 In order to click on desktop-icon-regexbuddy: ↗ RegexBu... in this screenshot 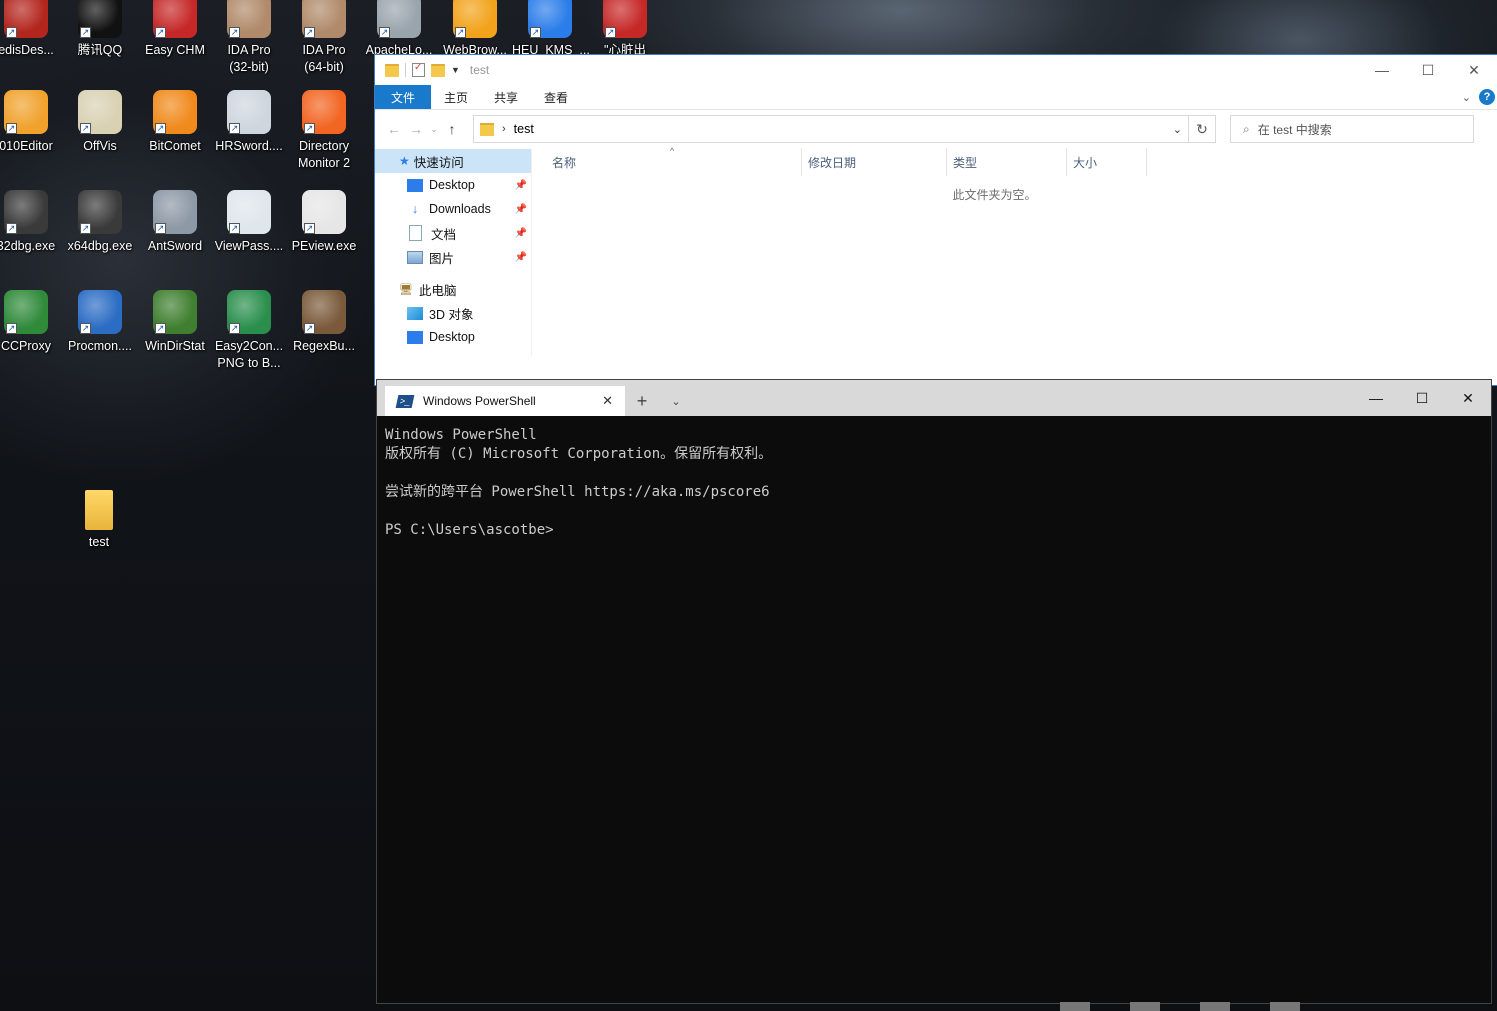, I will do `click(324, 322)`.